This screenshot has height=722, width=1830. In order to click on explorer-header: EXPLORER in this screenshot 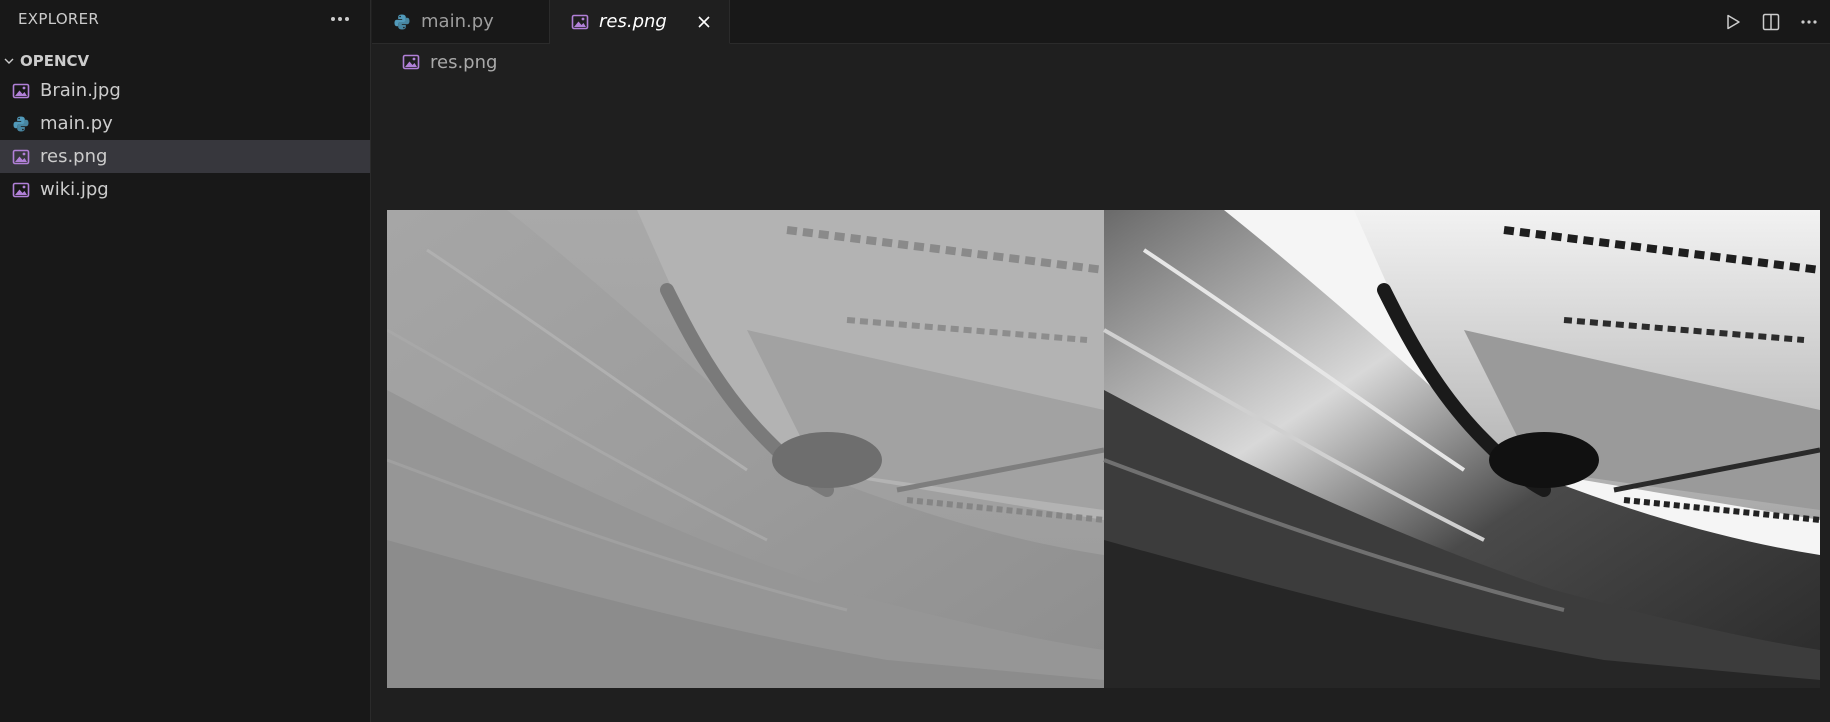, I will do `click(185, 19)`.